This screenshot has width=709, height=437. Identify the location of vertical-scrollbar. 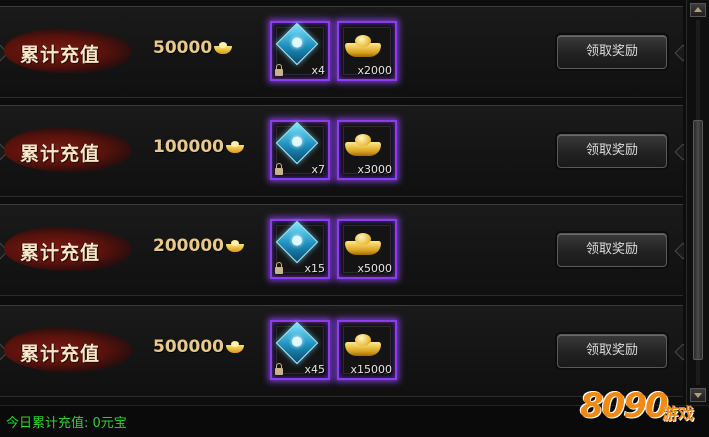
(697, 202).